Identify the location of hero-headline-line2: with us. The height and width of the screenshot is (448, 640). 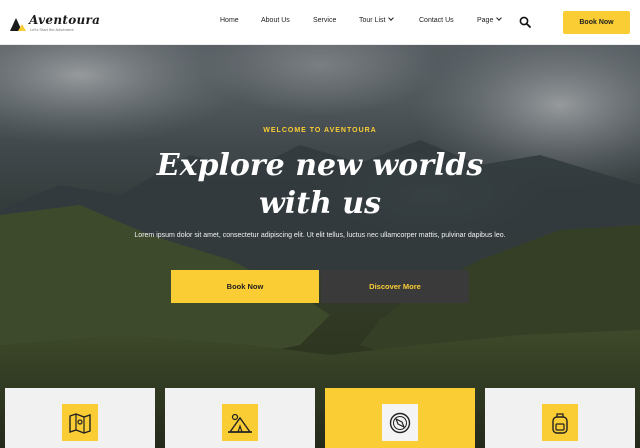
(320, 203).